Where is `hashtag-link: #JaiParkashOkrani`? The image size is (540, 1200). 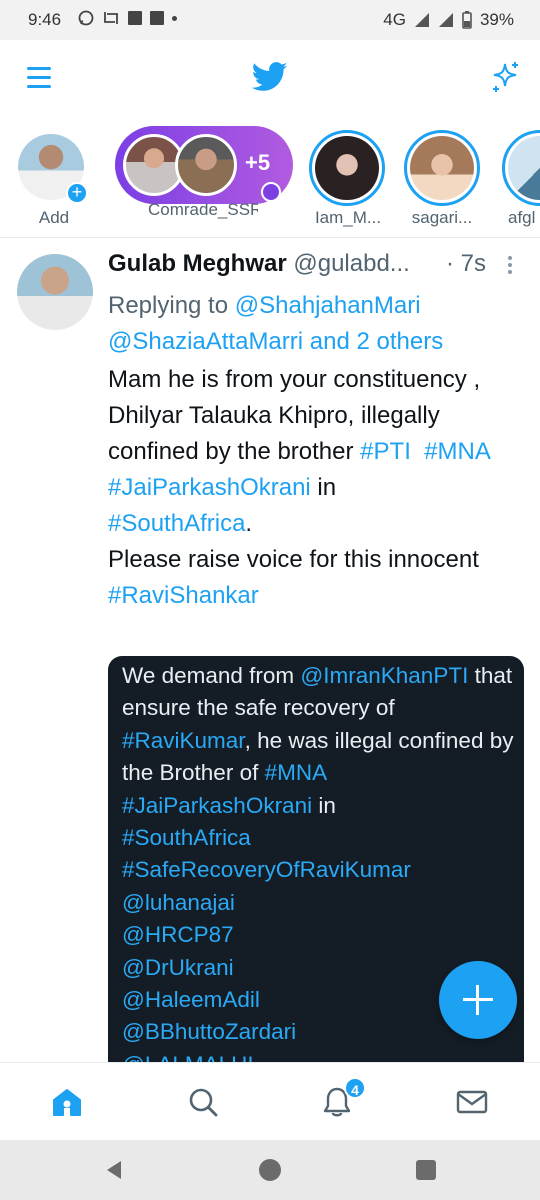
hashtag-link: #JaiParkashOkrani is located at coordinates (209, 487).